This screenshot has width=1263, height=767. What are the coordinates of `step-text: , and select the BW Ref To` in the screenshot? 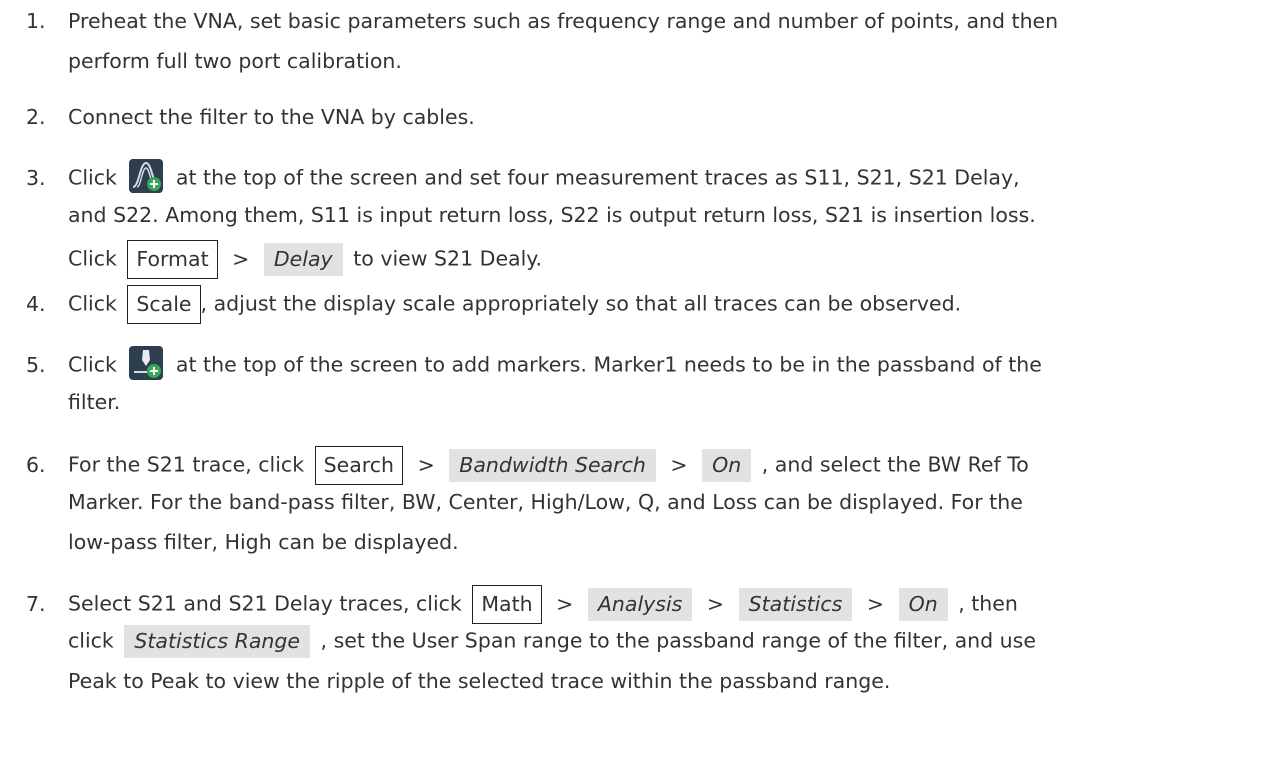 It's located at (895, 464).